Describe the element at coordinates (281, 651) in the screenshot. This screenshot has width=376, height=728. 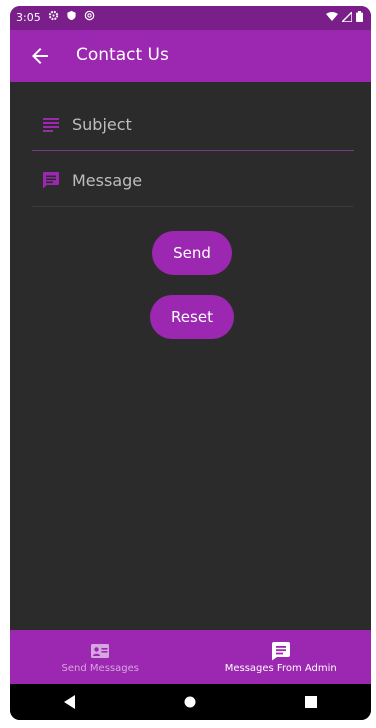
I see `chat-message-icon` at that location.